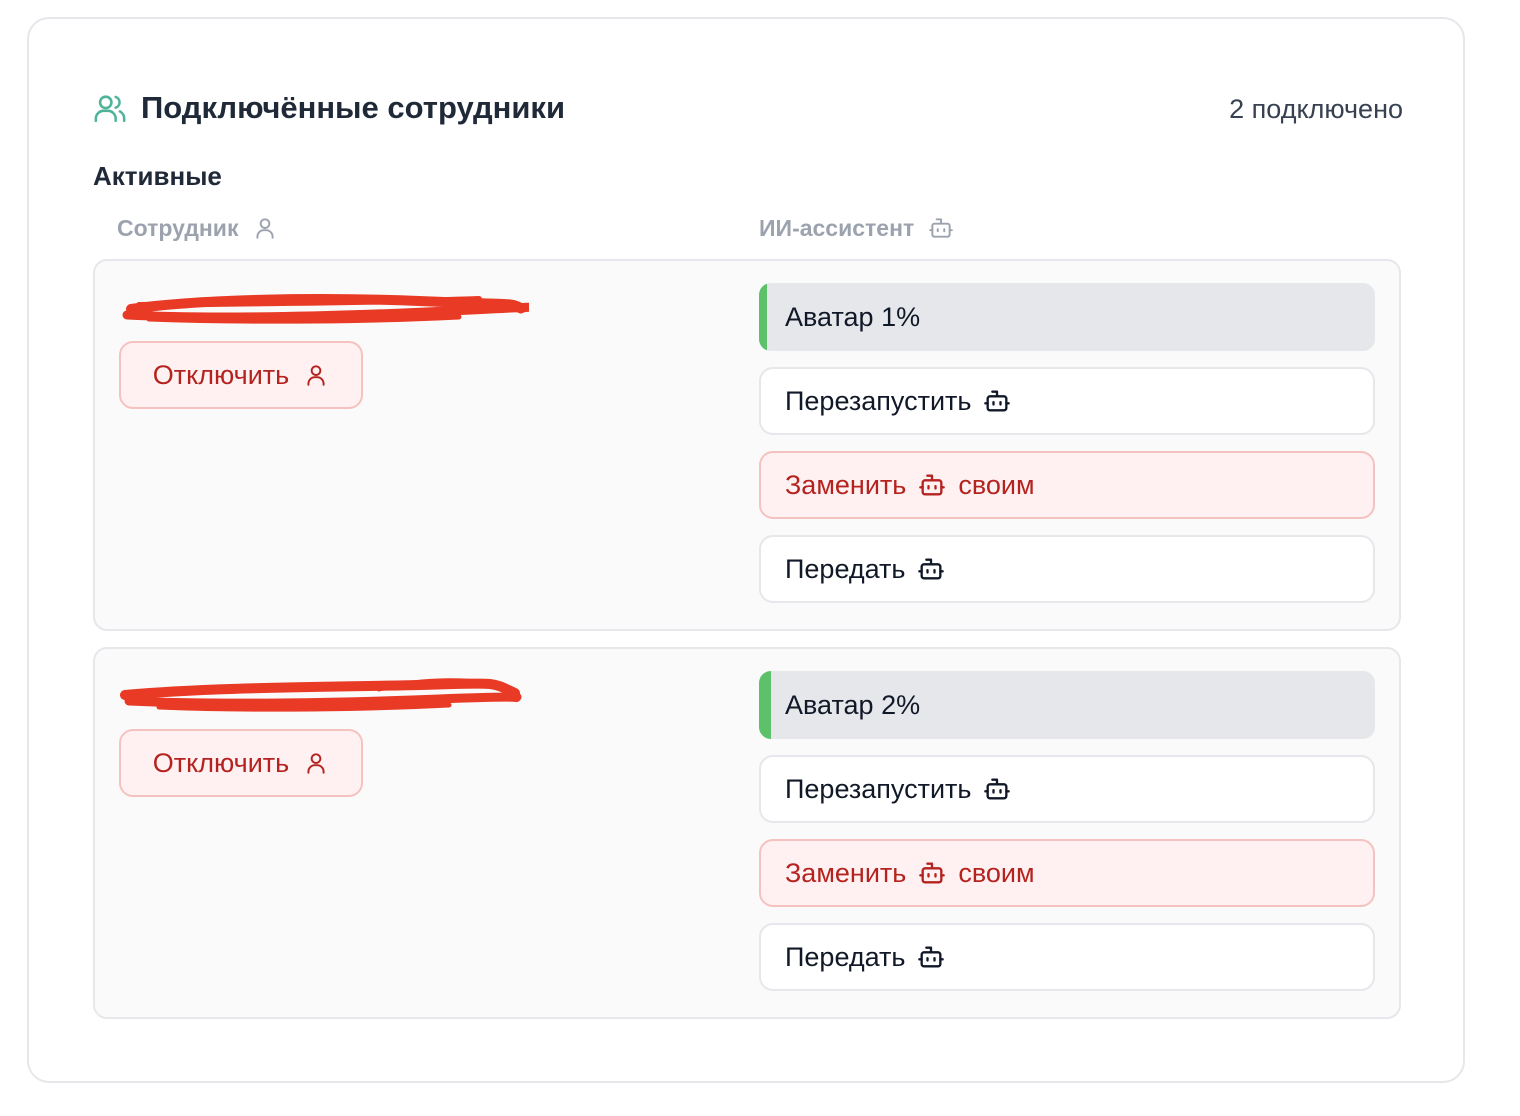  What do you see at coordinates (748, 109) in the screenshot?
I see `card-header: Подключённые сотрудники 2 подключено` at bounding box center [748, 109].